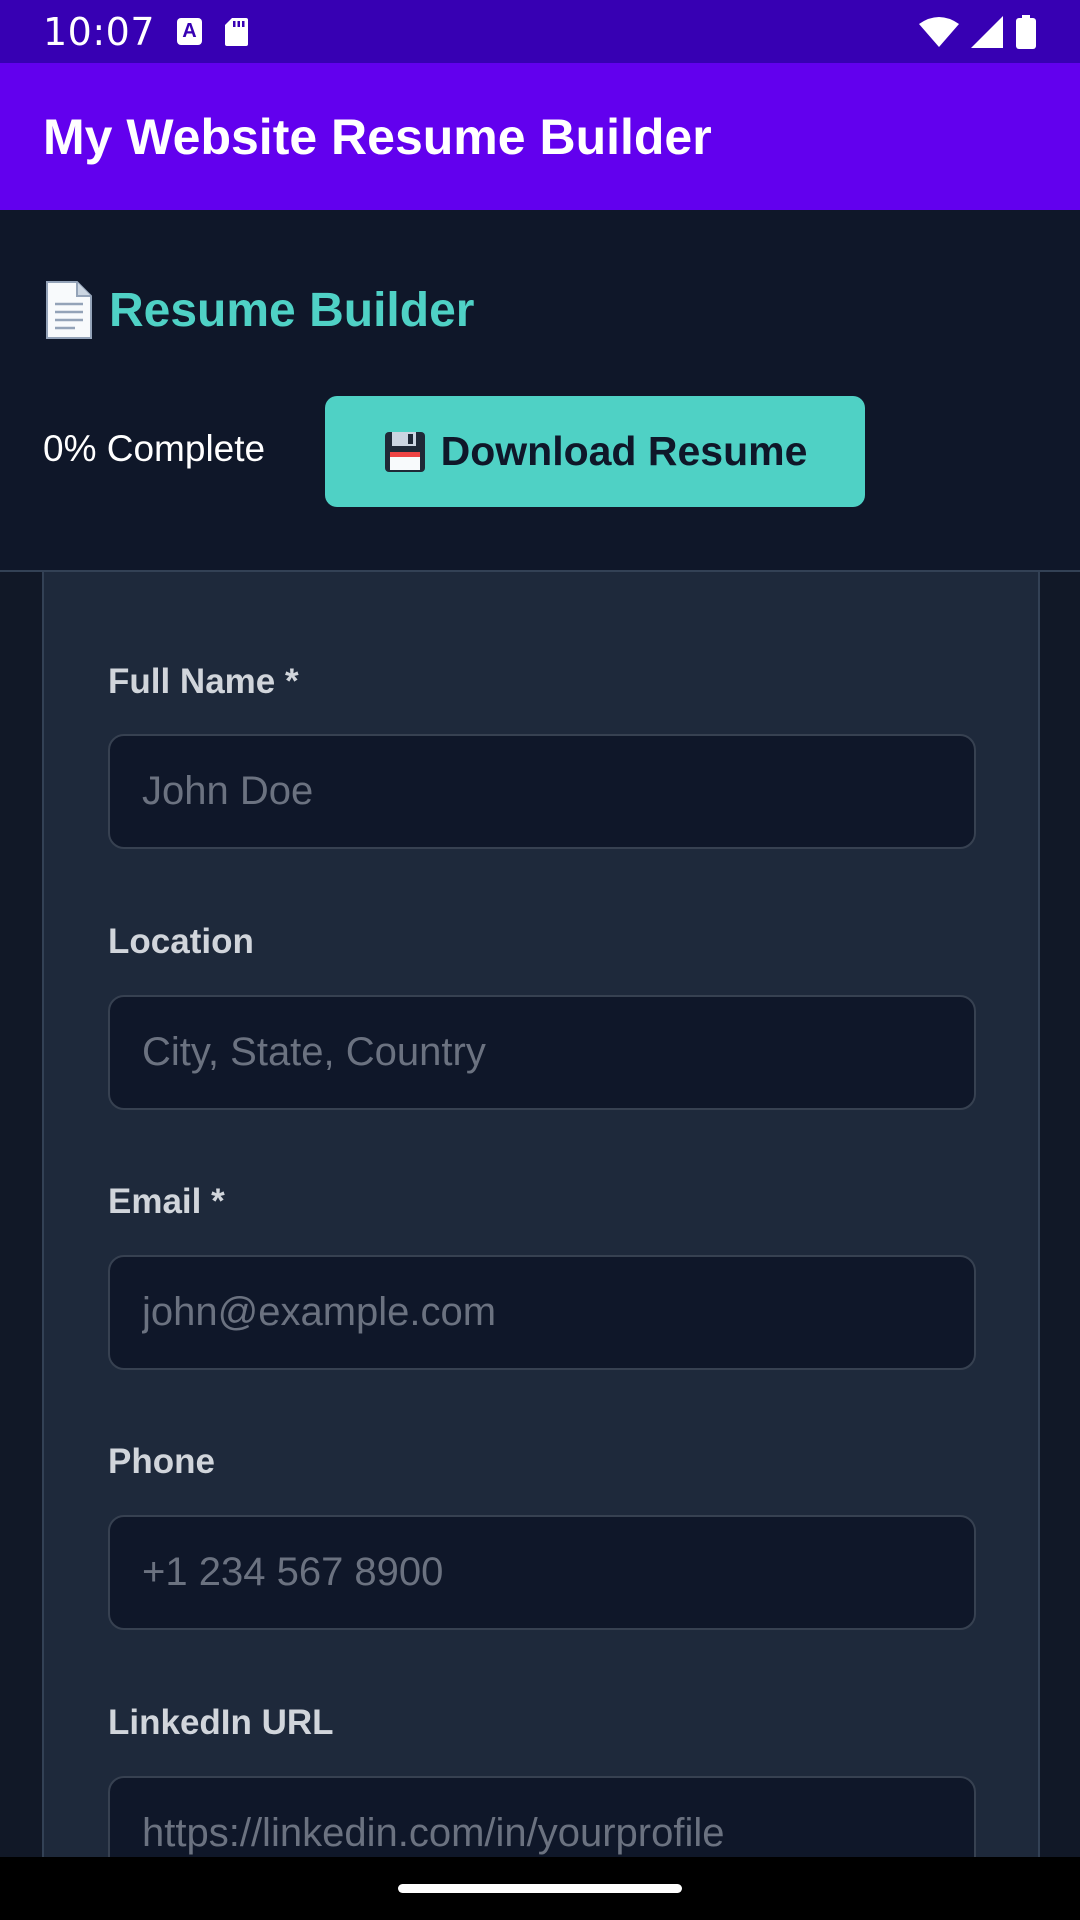  Describe the element at coordinates (542, 1052) in the screenshot. I see `location-input` at that location.